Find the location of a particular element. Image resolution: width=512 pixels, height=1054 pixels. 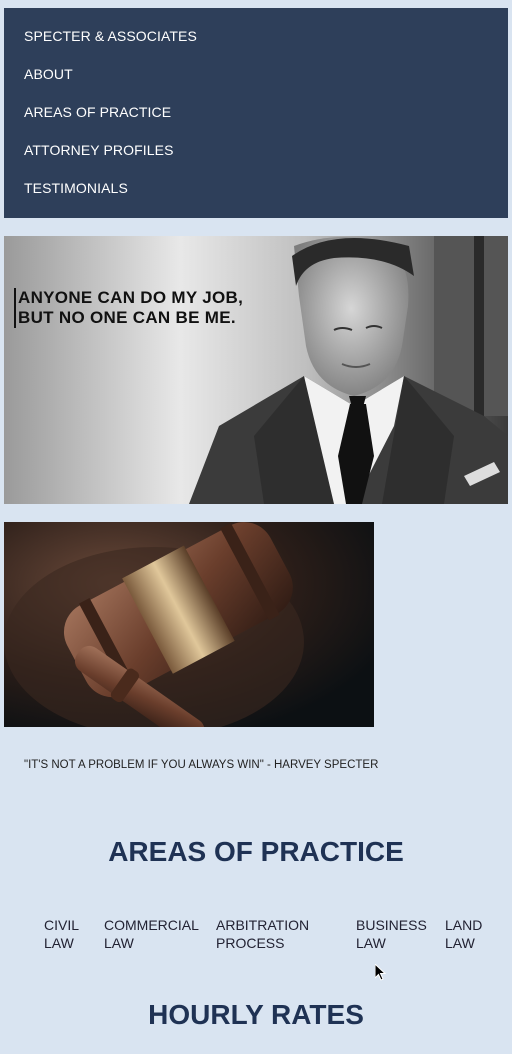

practice-area-commercial-law: COMMERCIAL LAW is located at coordinates (151, 934).